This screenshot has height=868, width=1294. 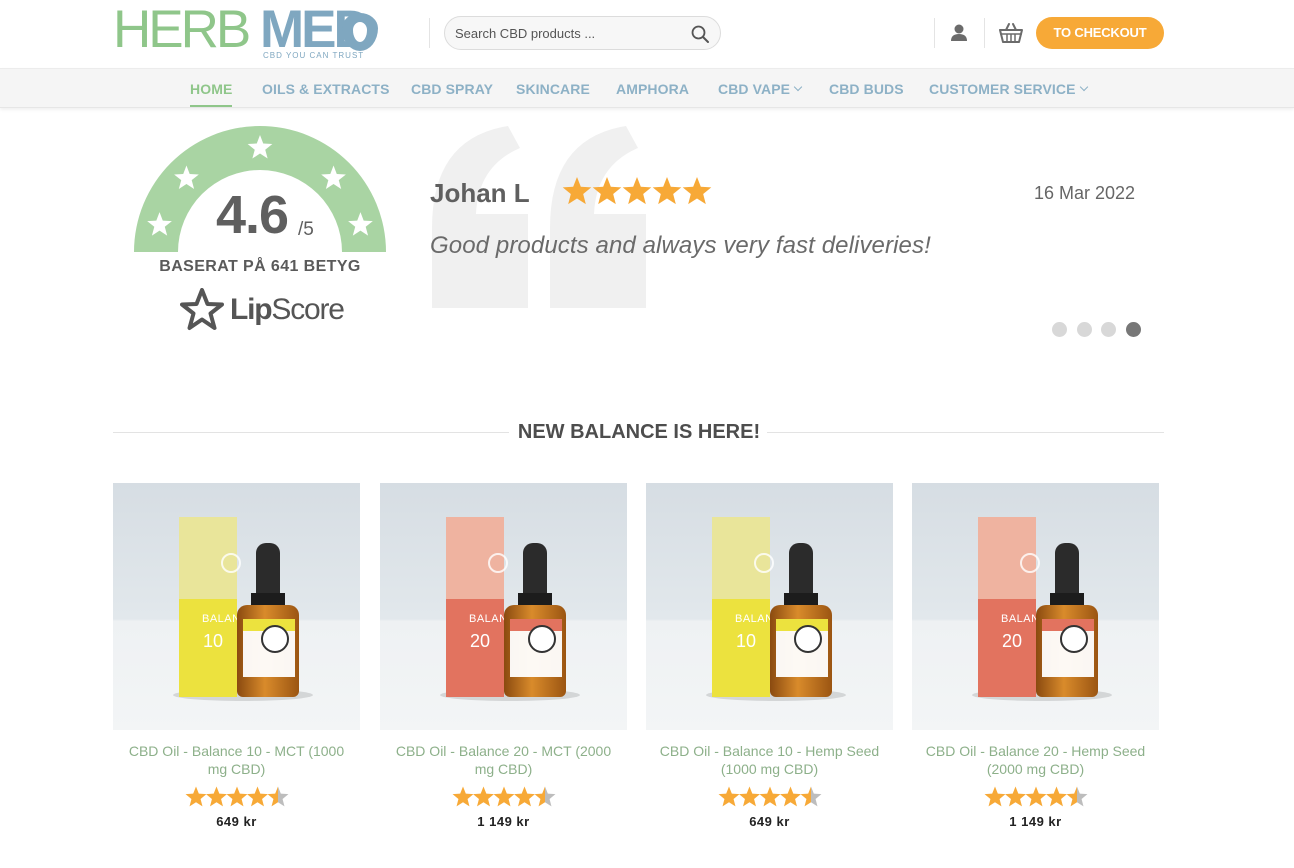 What do you see at coordinates (503, 760) in the screenshot?
I see `product-name: CBD Oil - Balance 20 - MCT (2000 mg CBD)` at bounding box center [503, 760].